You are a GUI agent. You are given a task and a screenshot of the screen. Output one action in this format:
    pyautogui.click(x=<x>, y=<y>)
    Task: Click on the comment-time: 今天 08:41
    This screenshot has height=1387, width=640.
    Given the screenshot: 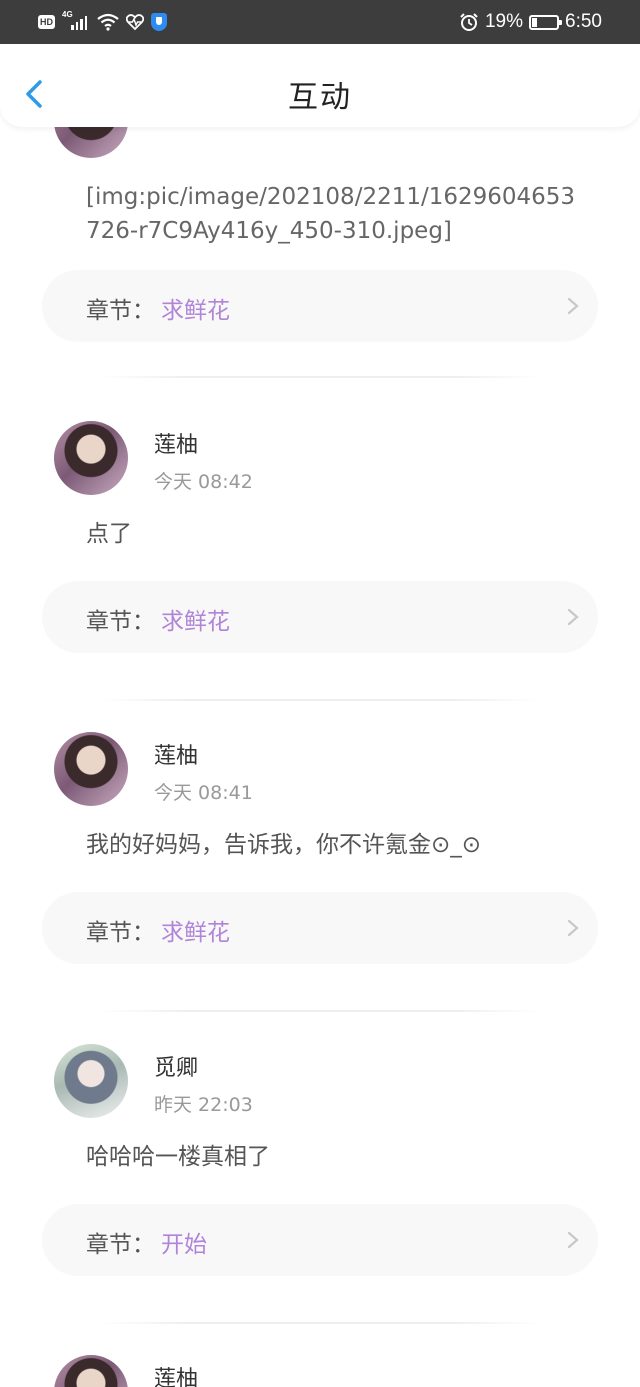 What is the action you would take?
    pyautogui.click(x=203, y=793)
    